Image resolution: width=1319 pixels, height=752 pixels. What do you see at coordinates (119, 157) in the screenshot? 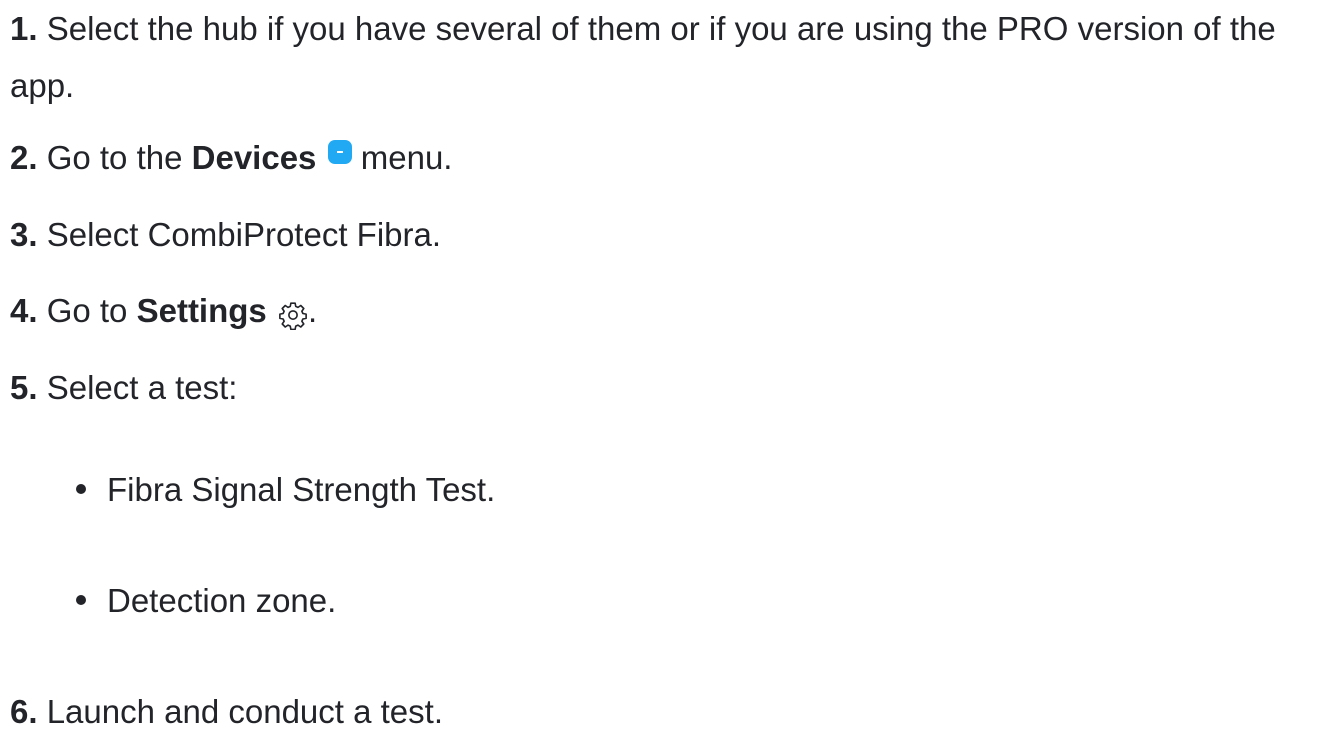
I see `step-text-before: Go to the` at bounding box center [119, 157].